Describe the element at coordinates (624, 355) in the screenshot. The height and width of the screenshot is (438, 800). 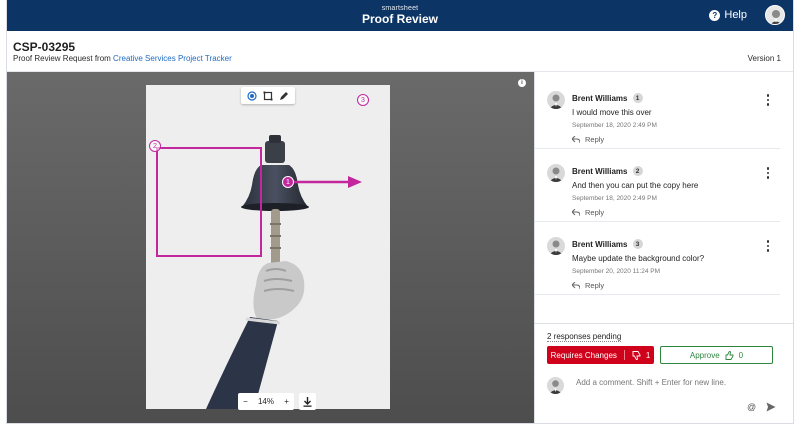
I see `button-divider` at that location.